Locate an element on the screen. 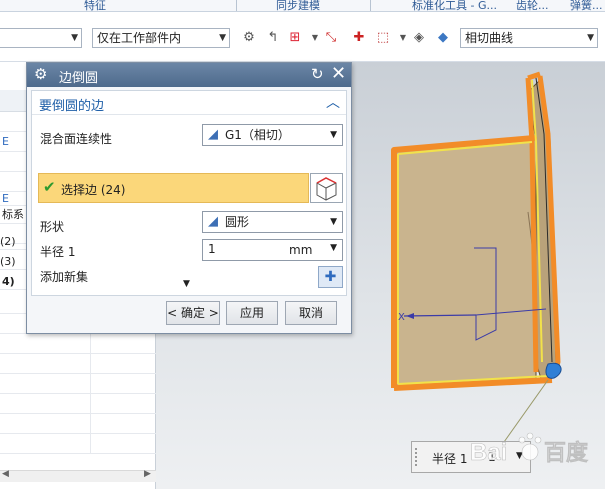 This screenshot has height=489, width=605. baidu-logo: Bai 百度 is located at coordinates (529, 449).